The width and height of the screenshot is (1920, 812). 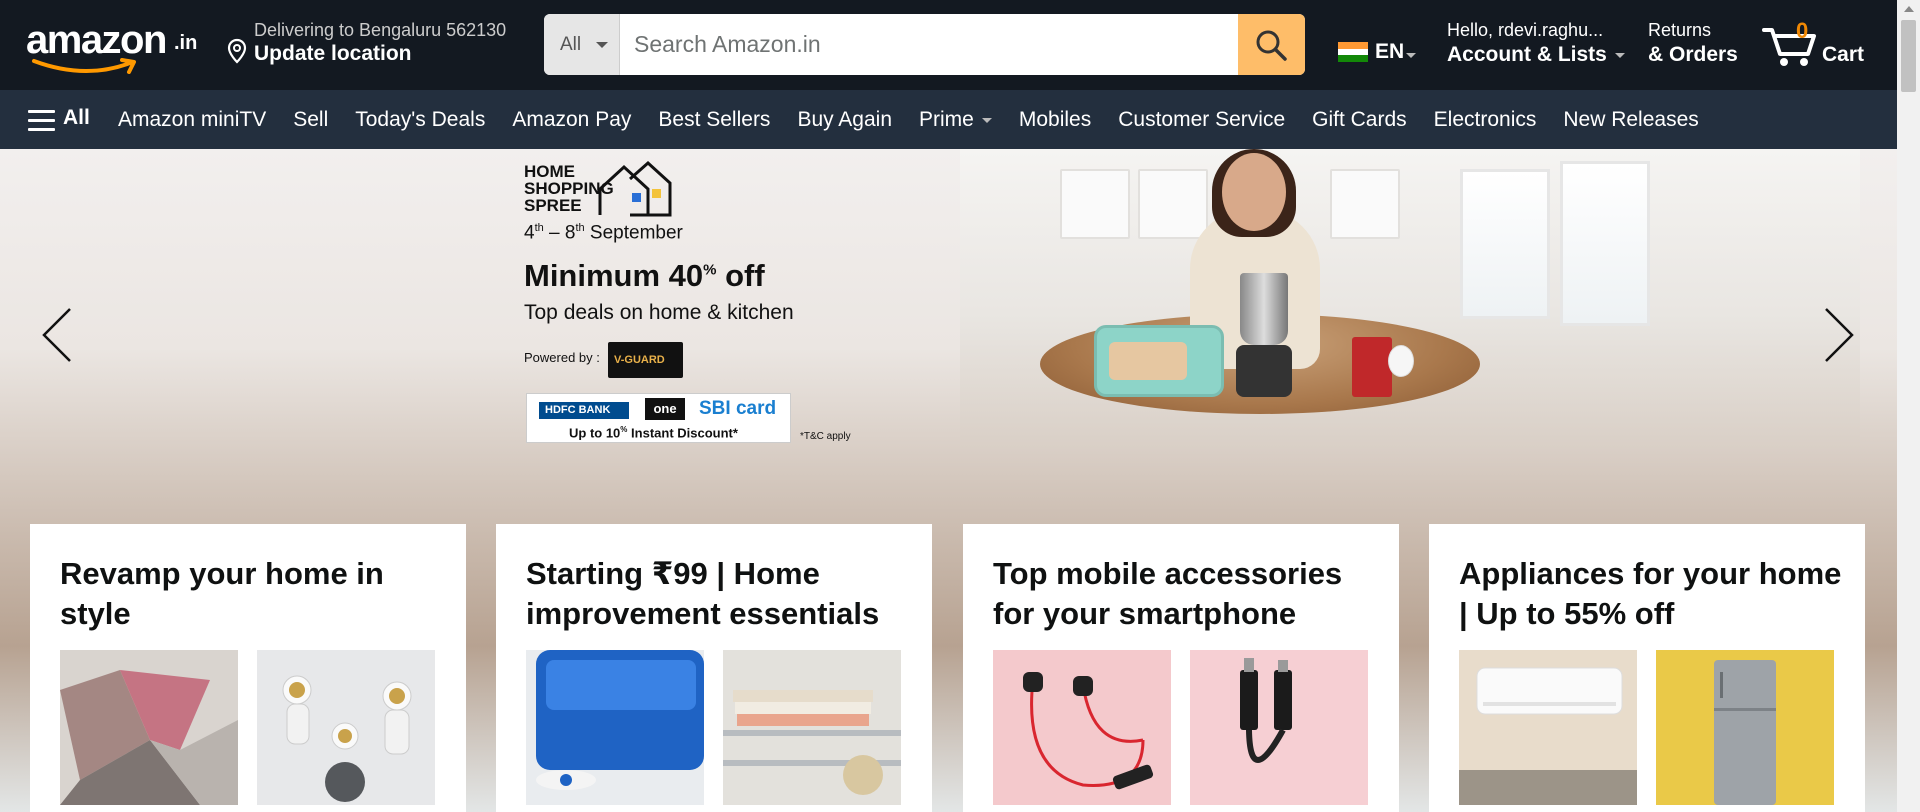 I want to click on onecard-logo: one, so click(x=665, y=409).